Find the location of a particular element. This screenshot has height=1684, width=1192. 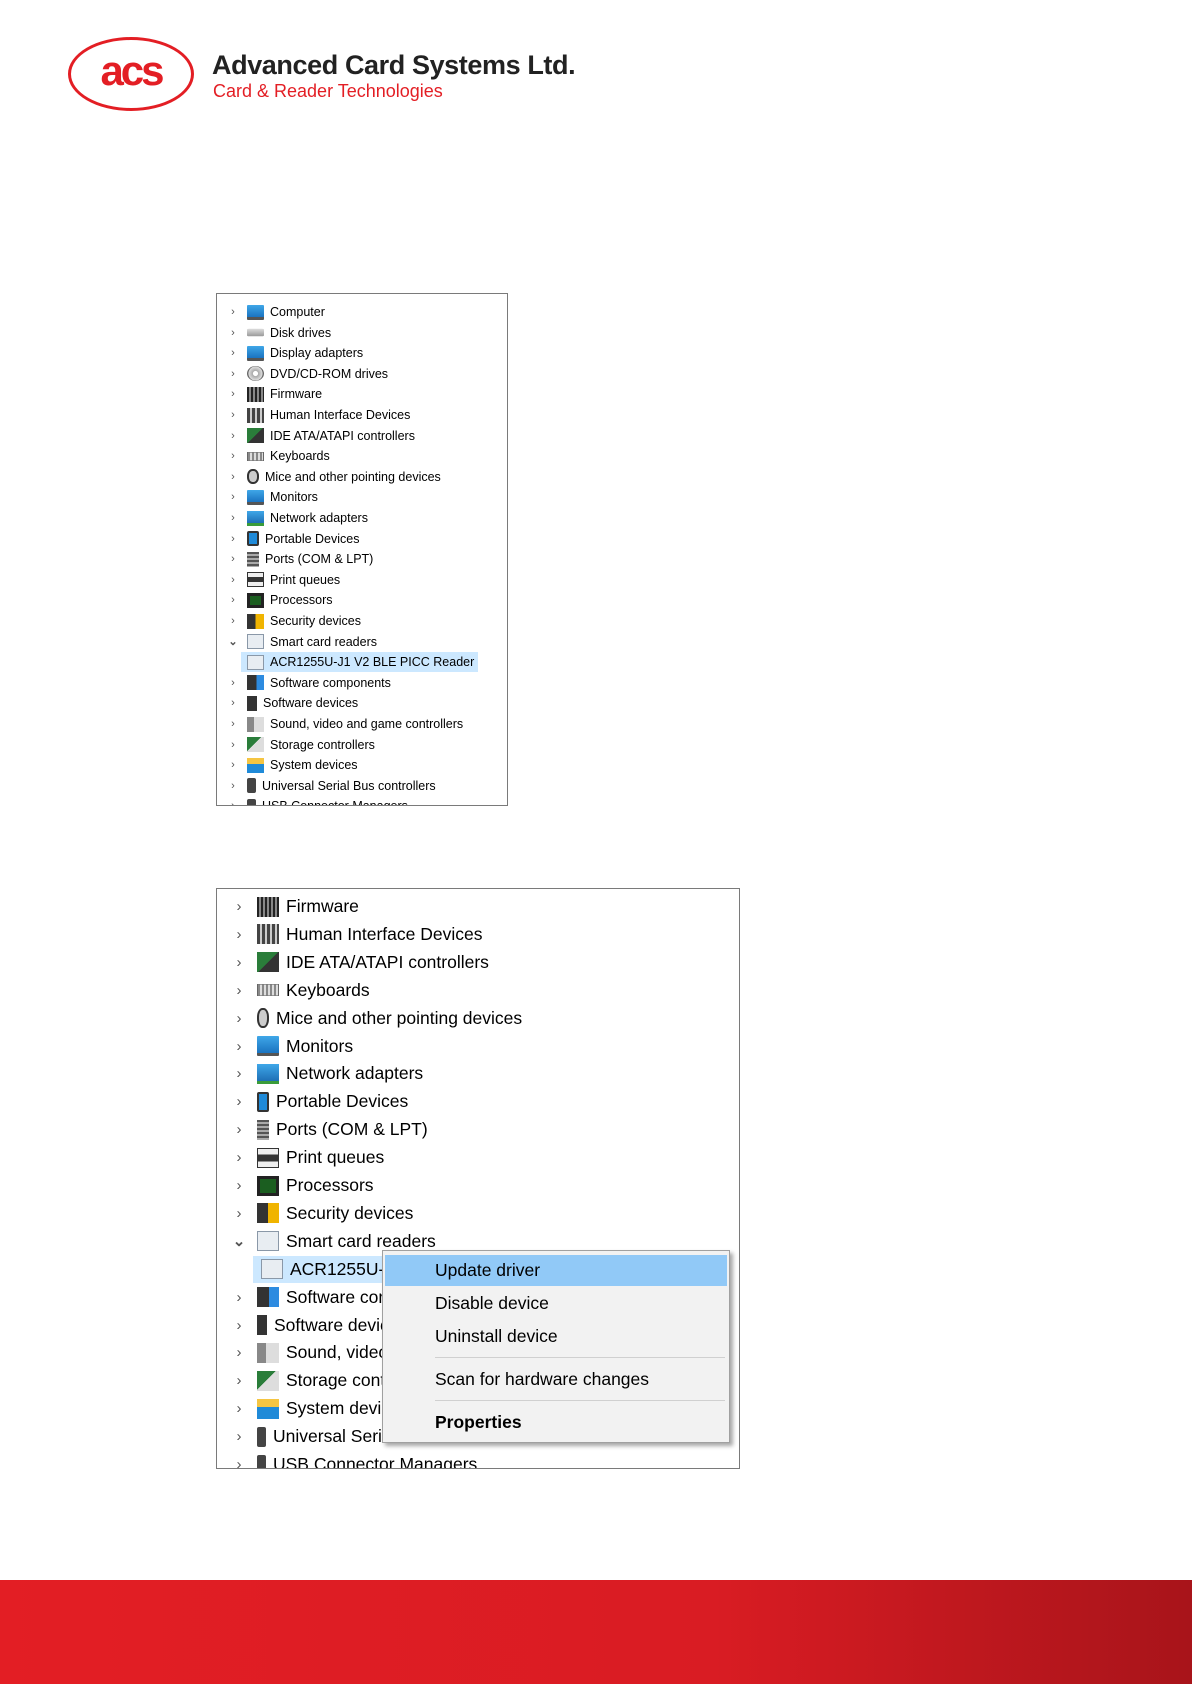

tree-item-label: Processors is located at coordinates (301, 600).